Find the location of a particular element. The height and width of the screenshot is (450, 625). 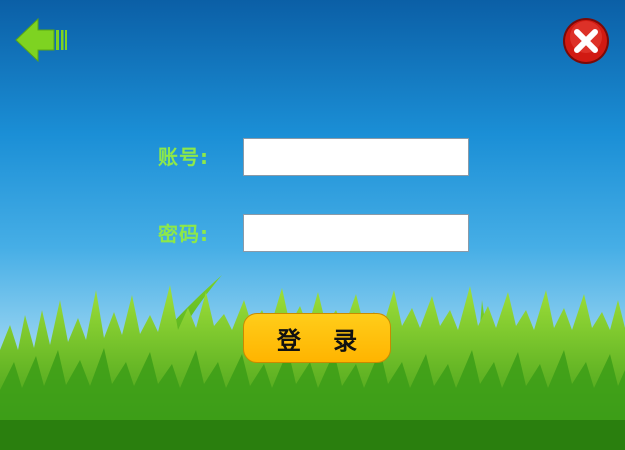

password-label: 密码: is located at coordinates (183, 234).